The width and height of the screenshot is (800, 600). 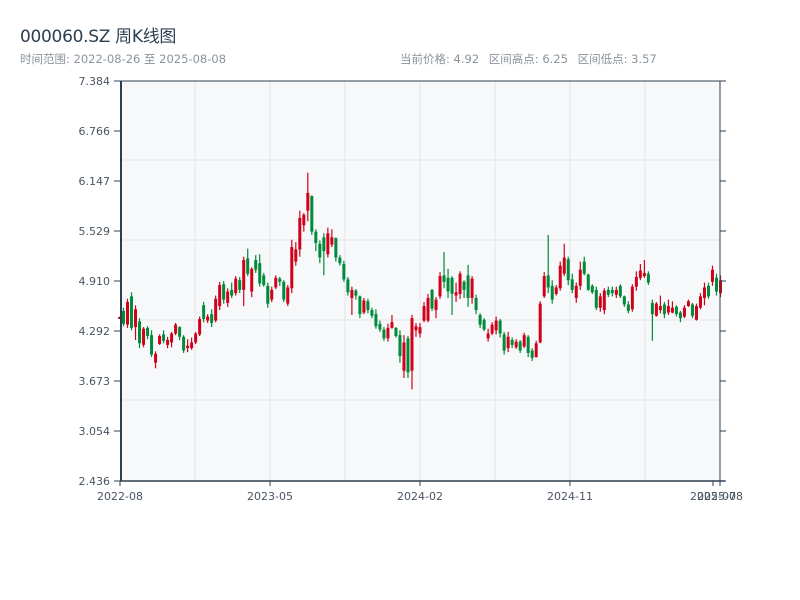 What do you see at coordinates (720, 496) in the screenshot?
I see `x-tick-label: 2025-08` at bounding box center [720, 496].